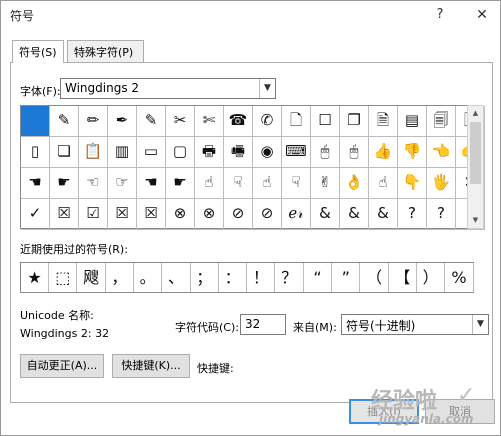 Image resolution: width=501 pixels, height=436 pixels. I want to click on symbol-cell: 🖶, so click(209, 152).